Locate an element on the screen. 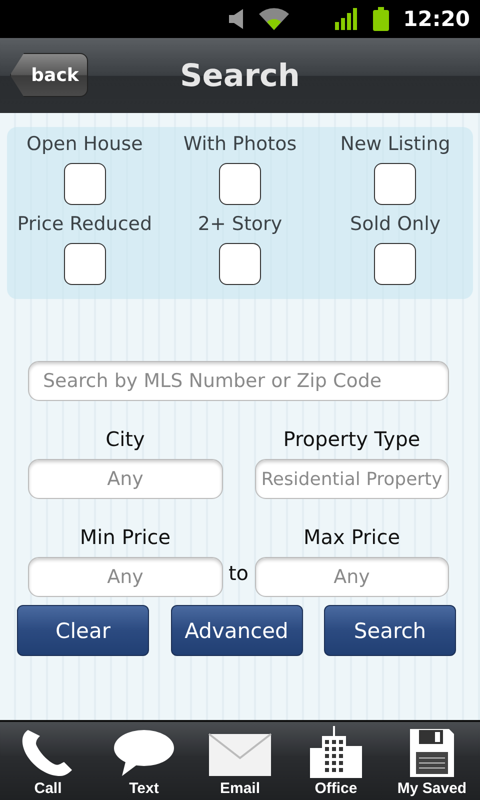  property-type-label: Property Type is located at coordinates (351, 439).